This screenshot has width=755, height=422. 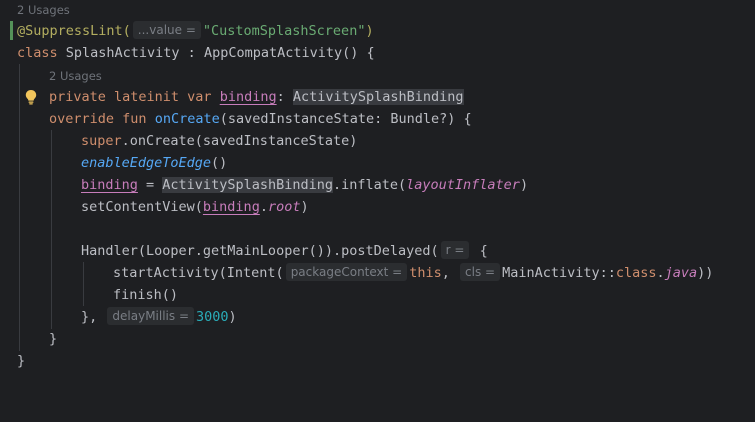 What do you see at coordinates (89, 317) in the screenshot?
I see `lambda-close: },` at bounding box center [89, 317].